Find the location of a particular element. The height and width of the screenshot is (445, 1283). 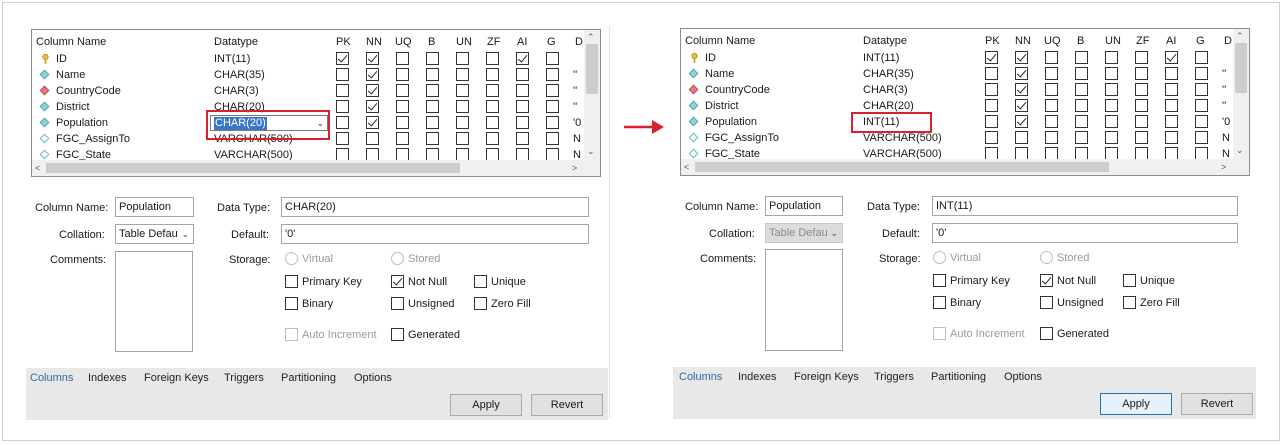

comments-textarea is located at coordinates (154, 301).